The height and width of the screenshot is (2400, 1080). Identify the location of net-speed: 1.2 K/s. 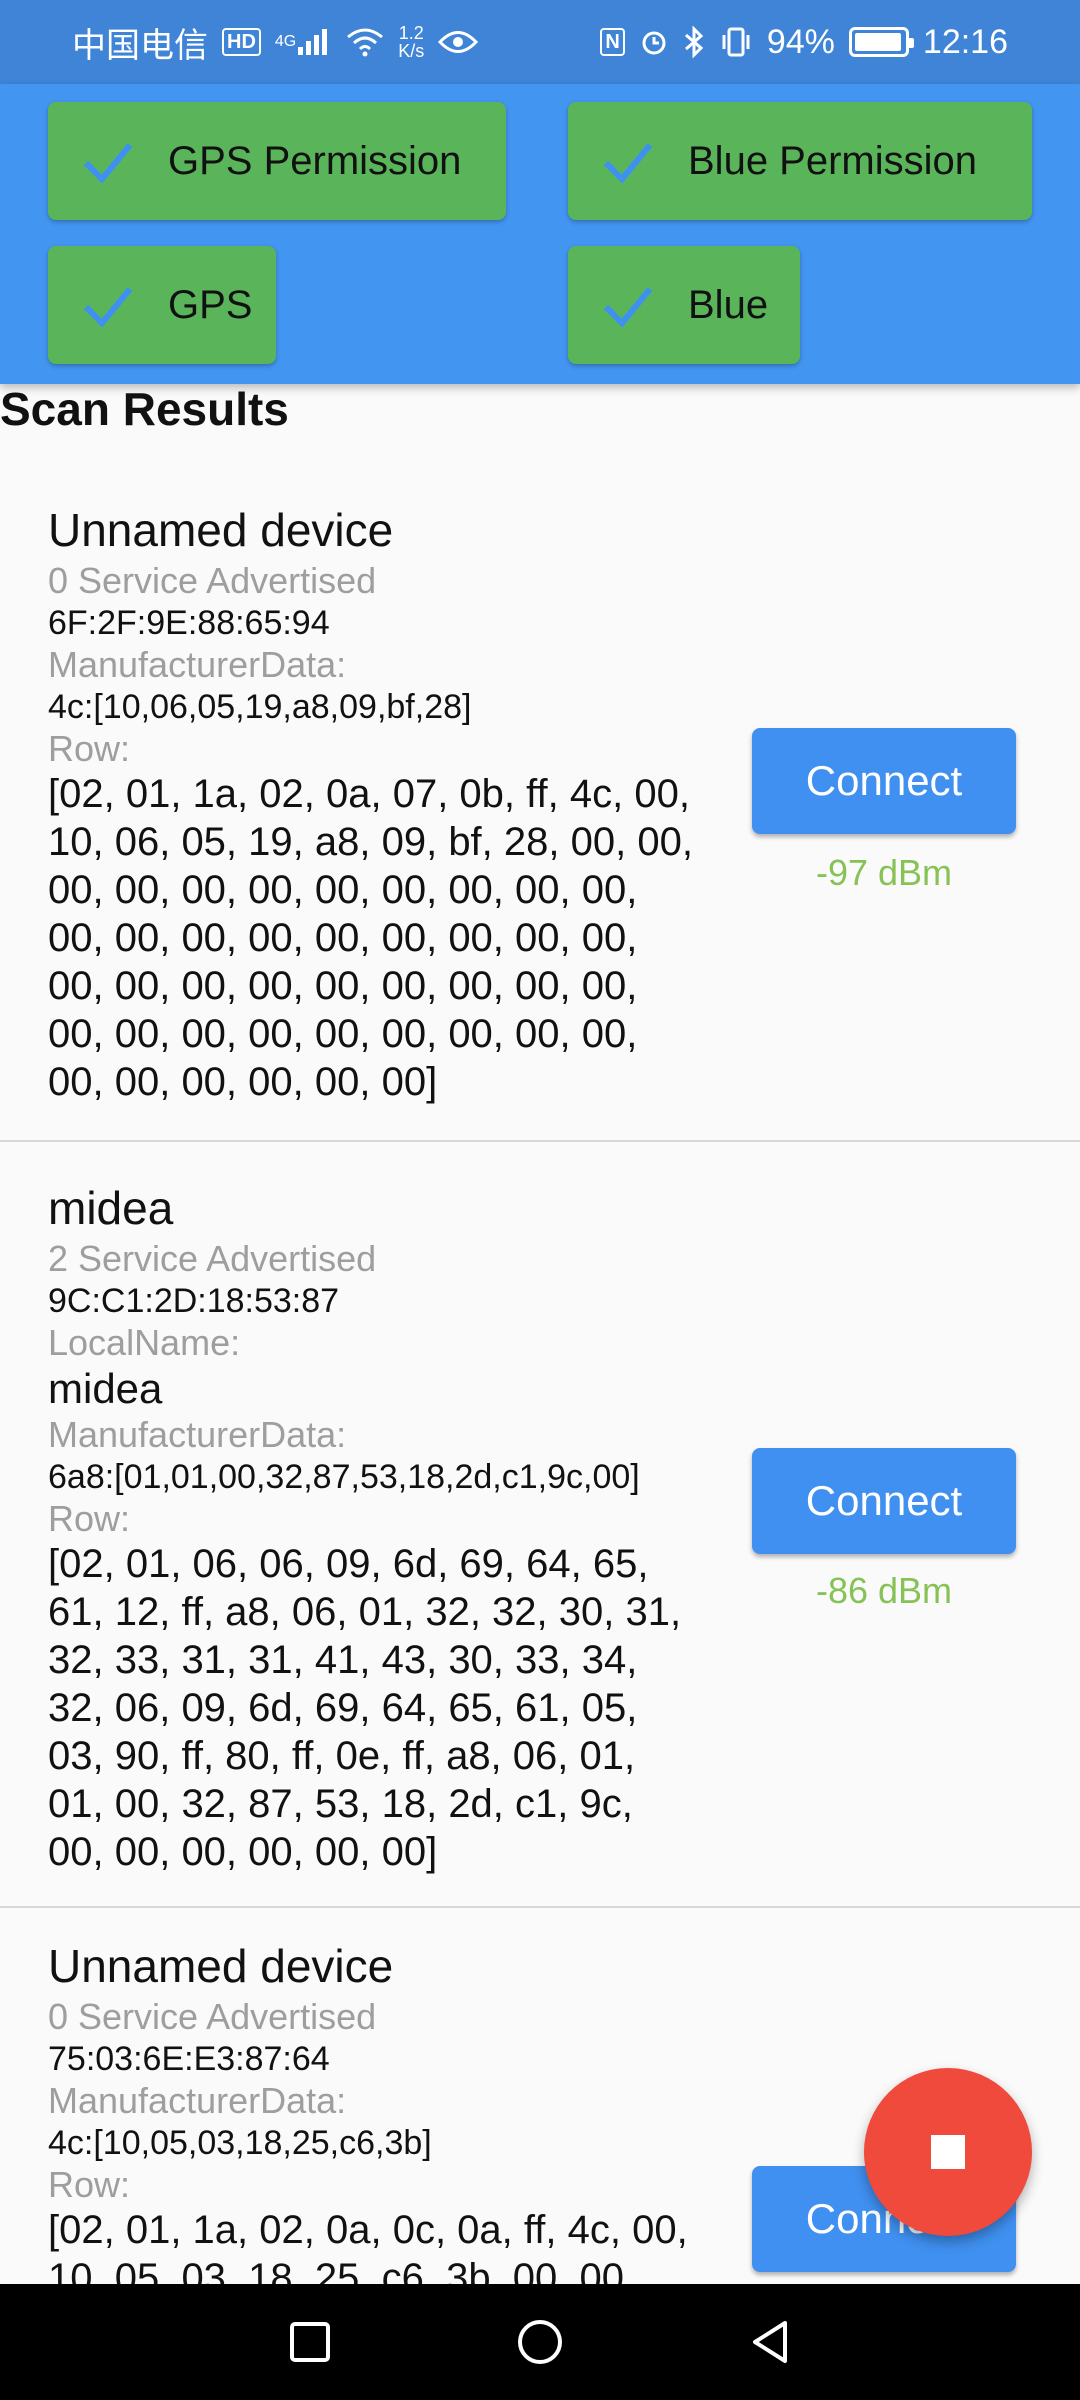
(411, 42).